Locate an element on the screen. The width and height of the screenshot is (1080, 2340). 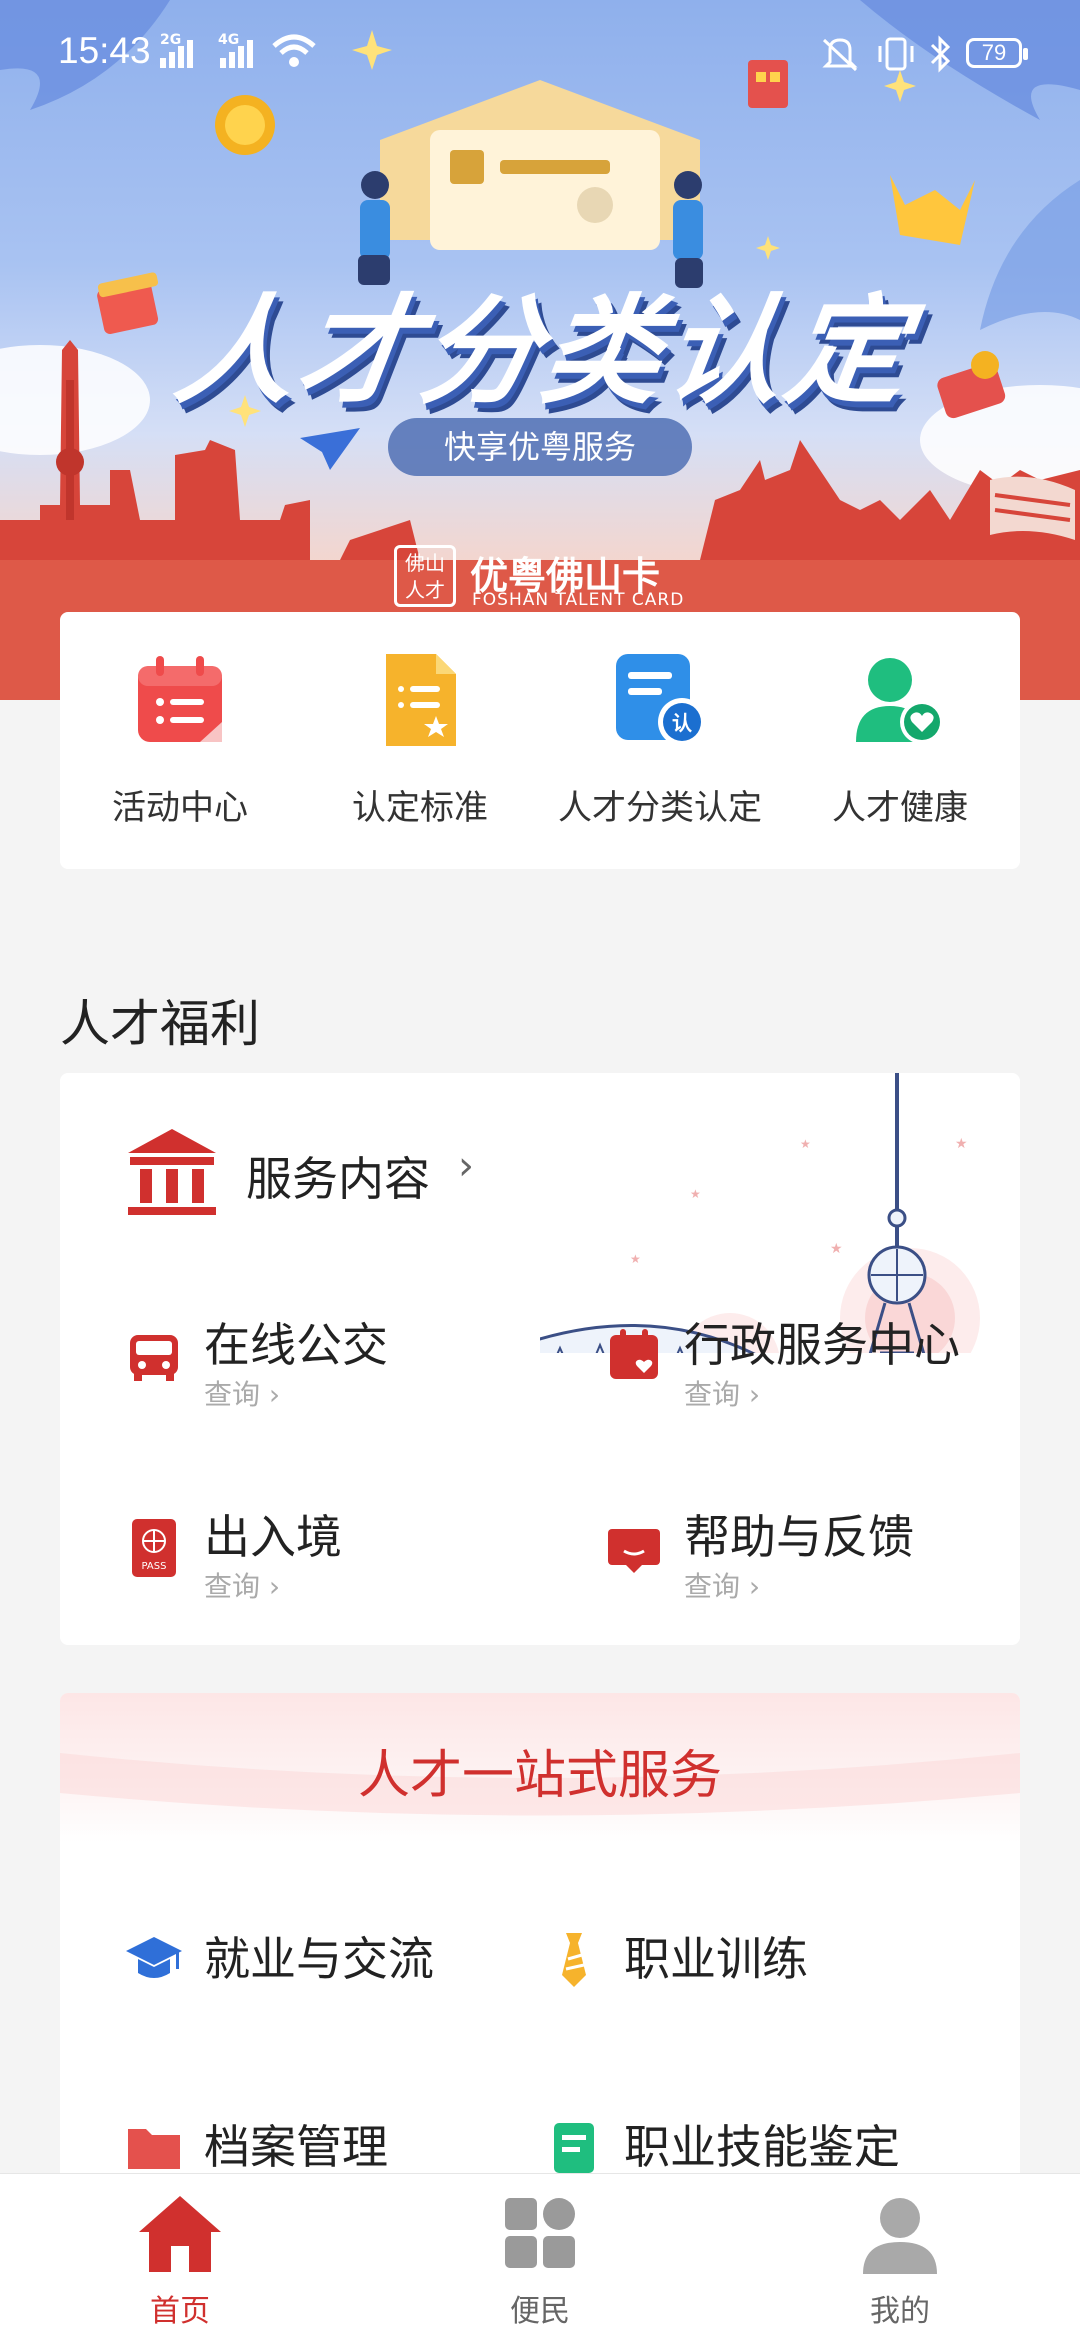
service-content-link is located at coordinates (172, 1171).